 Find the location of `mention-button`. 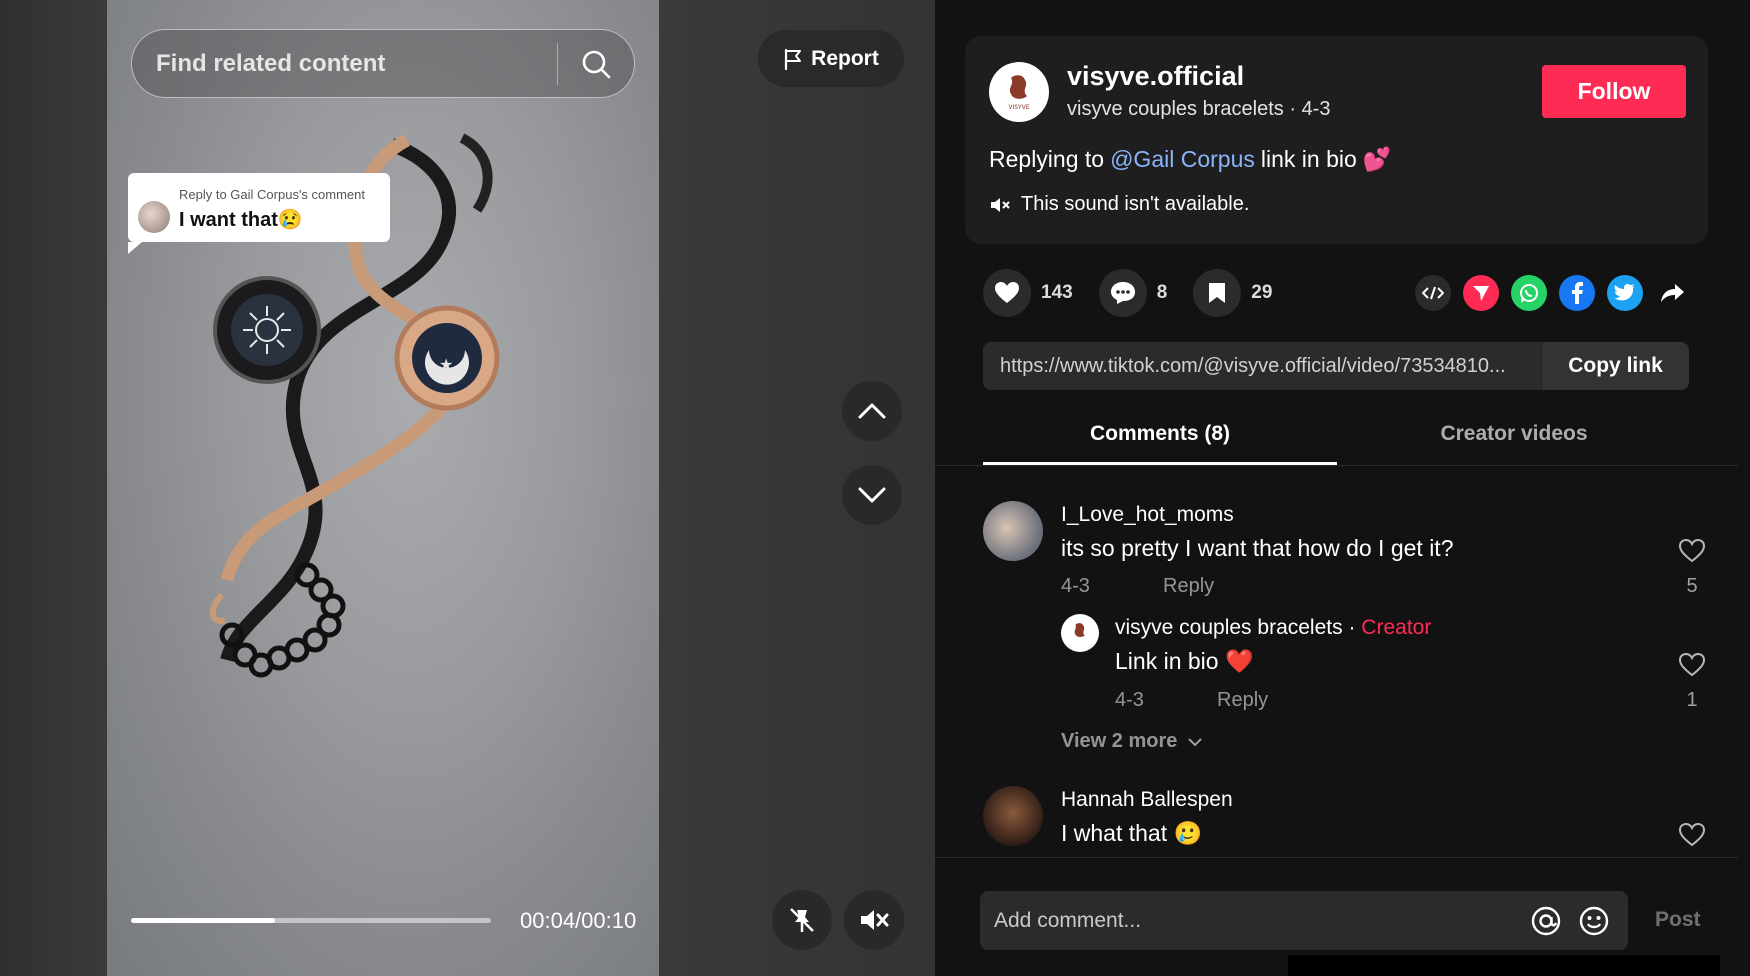

mention-button is located at coordinates (1546, 921).